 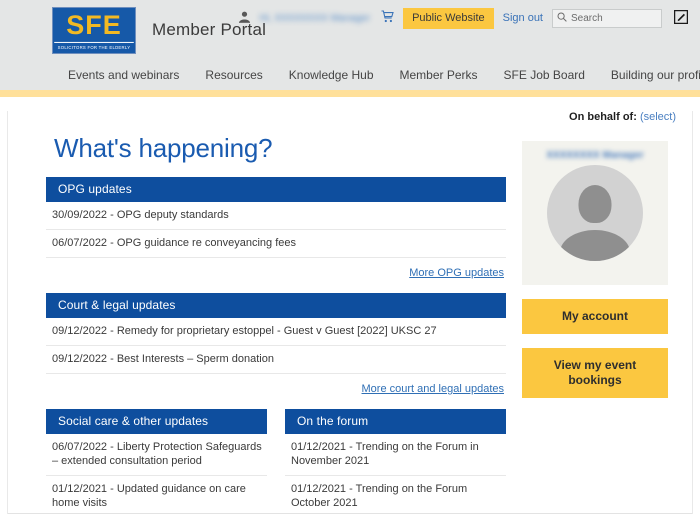 What do you see at coordinates (603, 117) in the screenshot?
I see `on-behalf-of-label: On behalf of:` at bounding box center [603, 117].